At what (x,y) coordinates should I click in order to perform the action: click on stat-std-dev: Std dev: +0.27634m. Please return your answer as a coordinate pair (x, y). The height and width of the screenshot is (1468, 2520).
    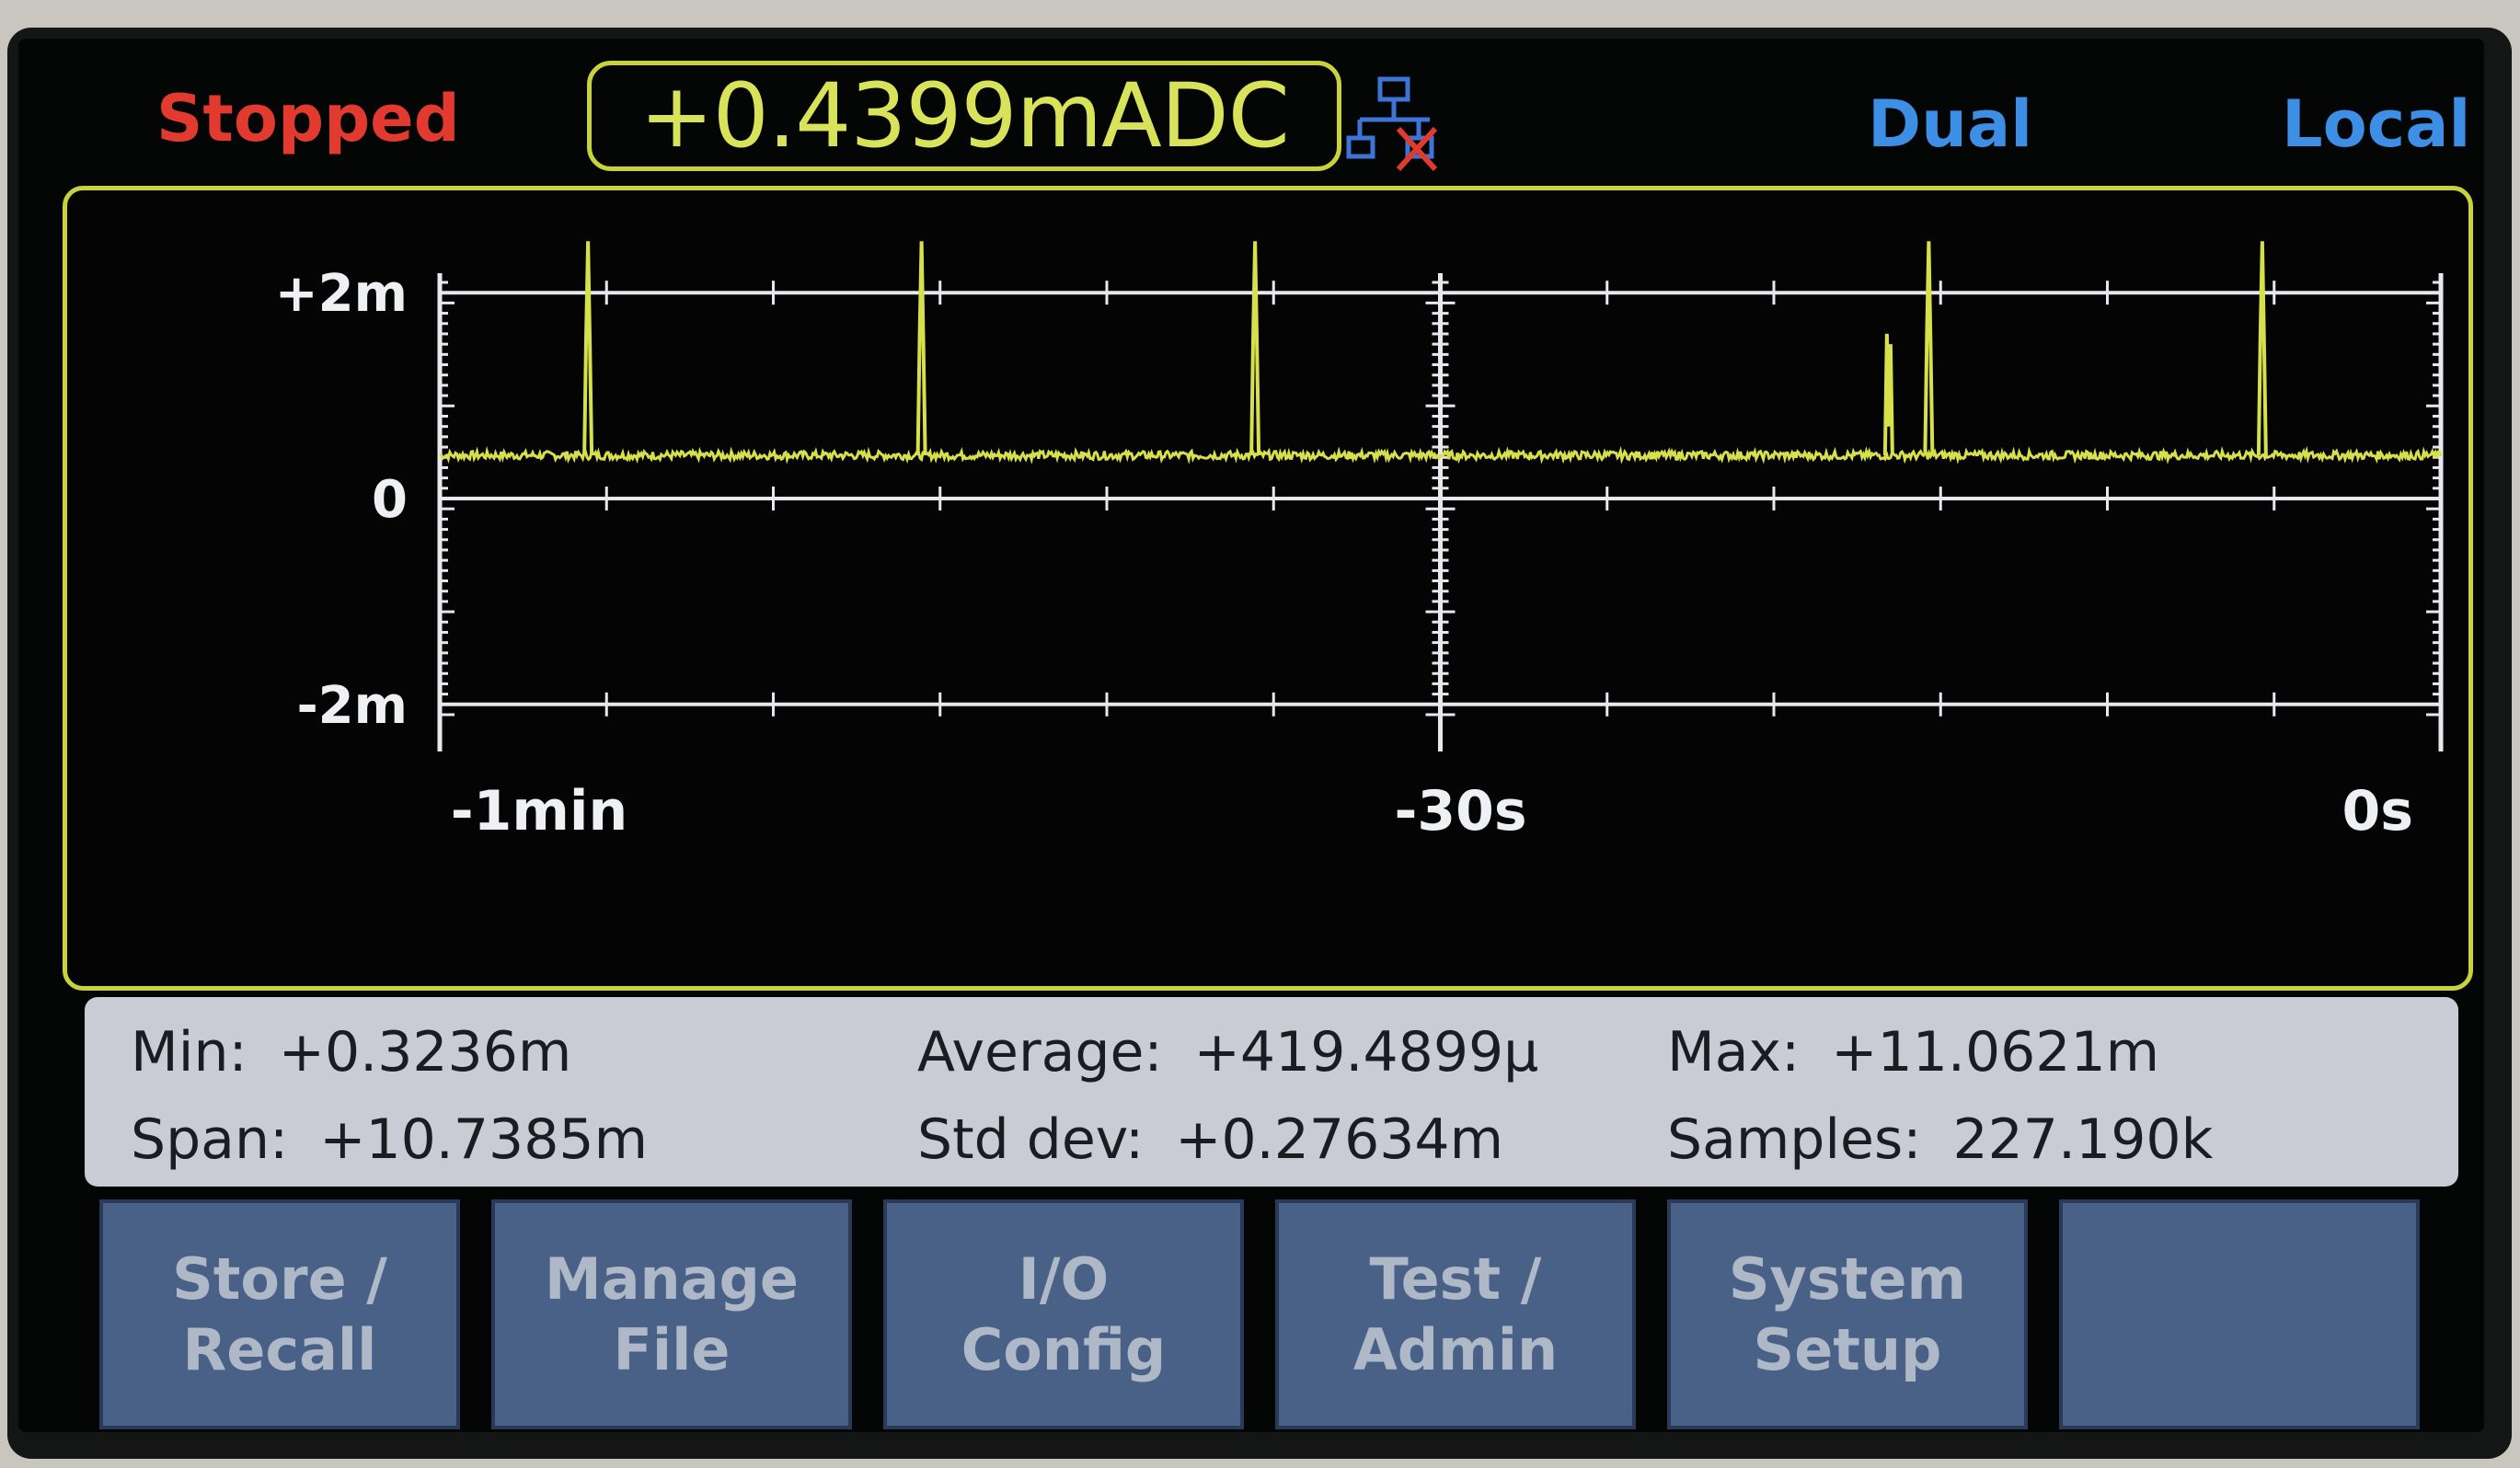
    Looking at the image, I should click on (1210, 1139).